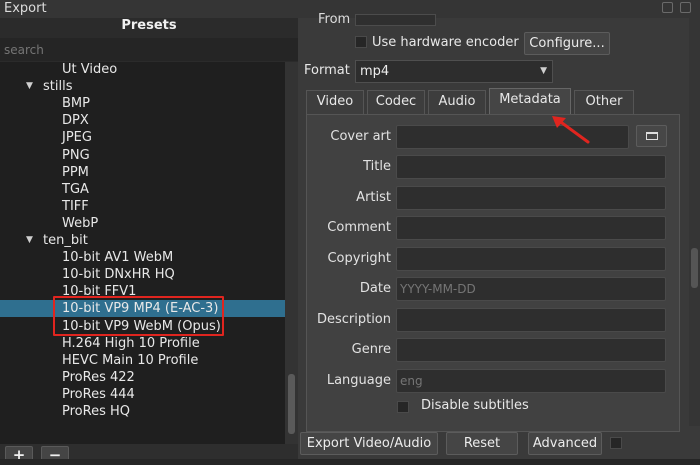 The height and width of the screenshot is (465, 700). I want to click on tree-item-label: ProRes 444, so click(98, 394).